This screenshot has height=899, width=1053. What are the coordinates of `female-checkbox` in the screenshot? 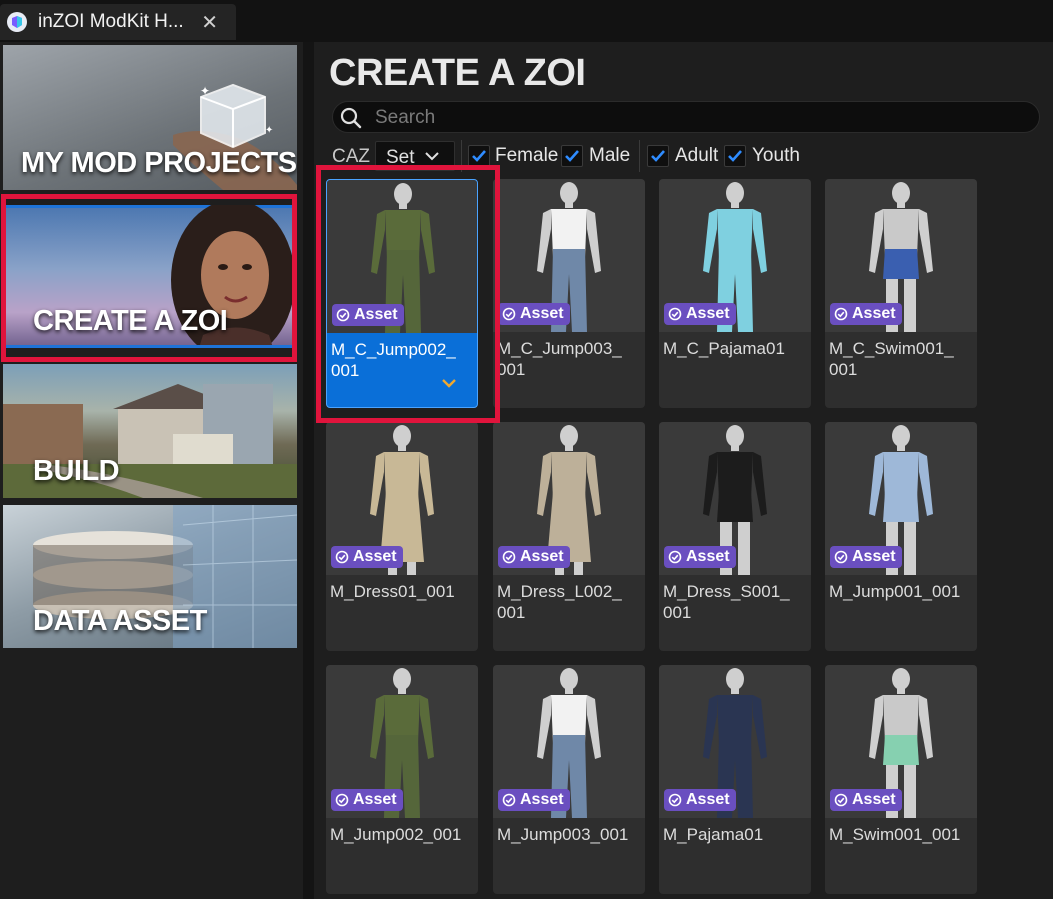 It's located at (479, 156).